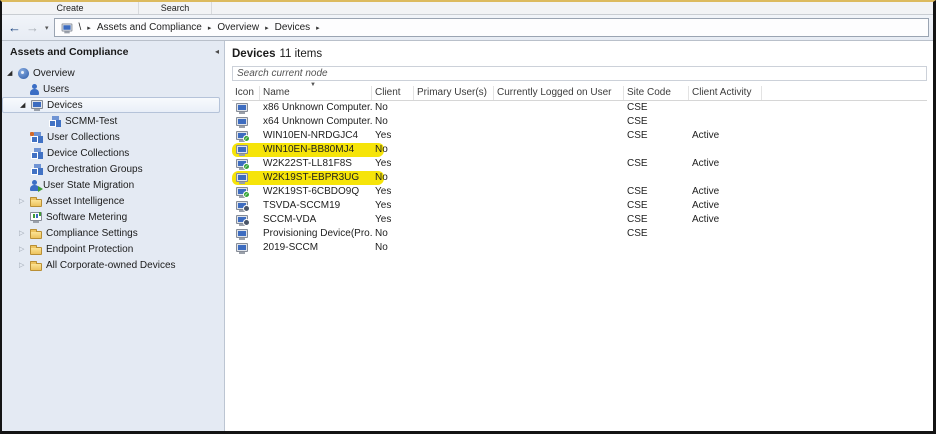  I want to click on column-header-site-code: Site Code, so click(656, 93).